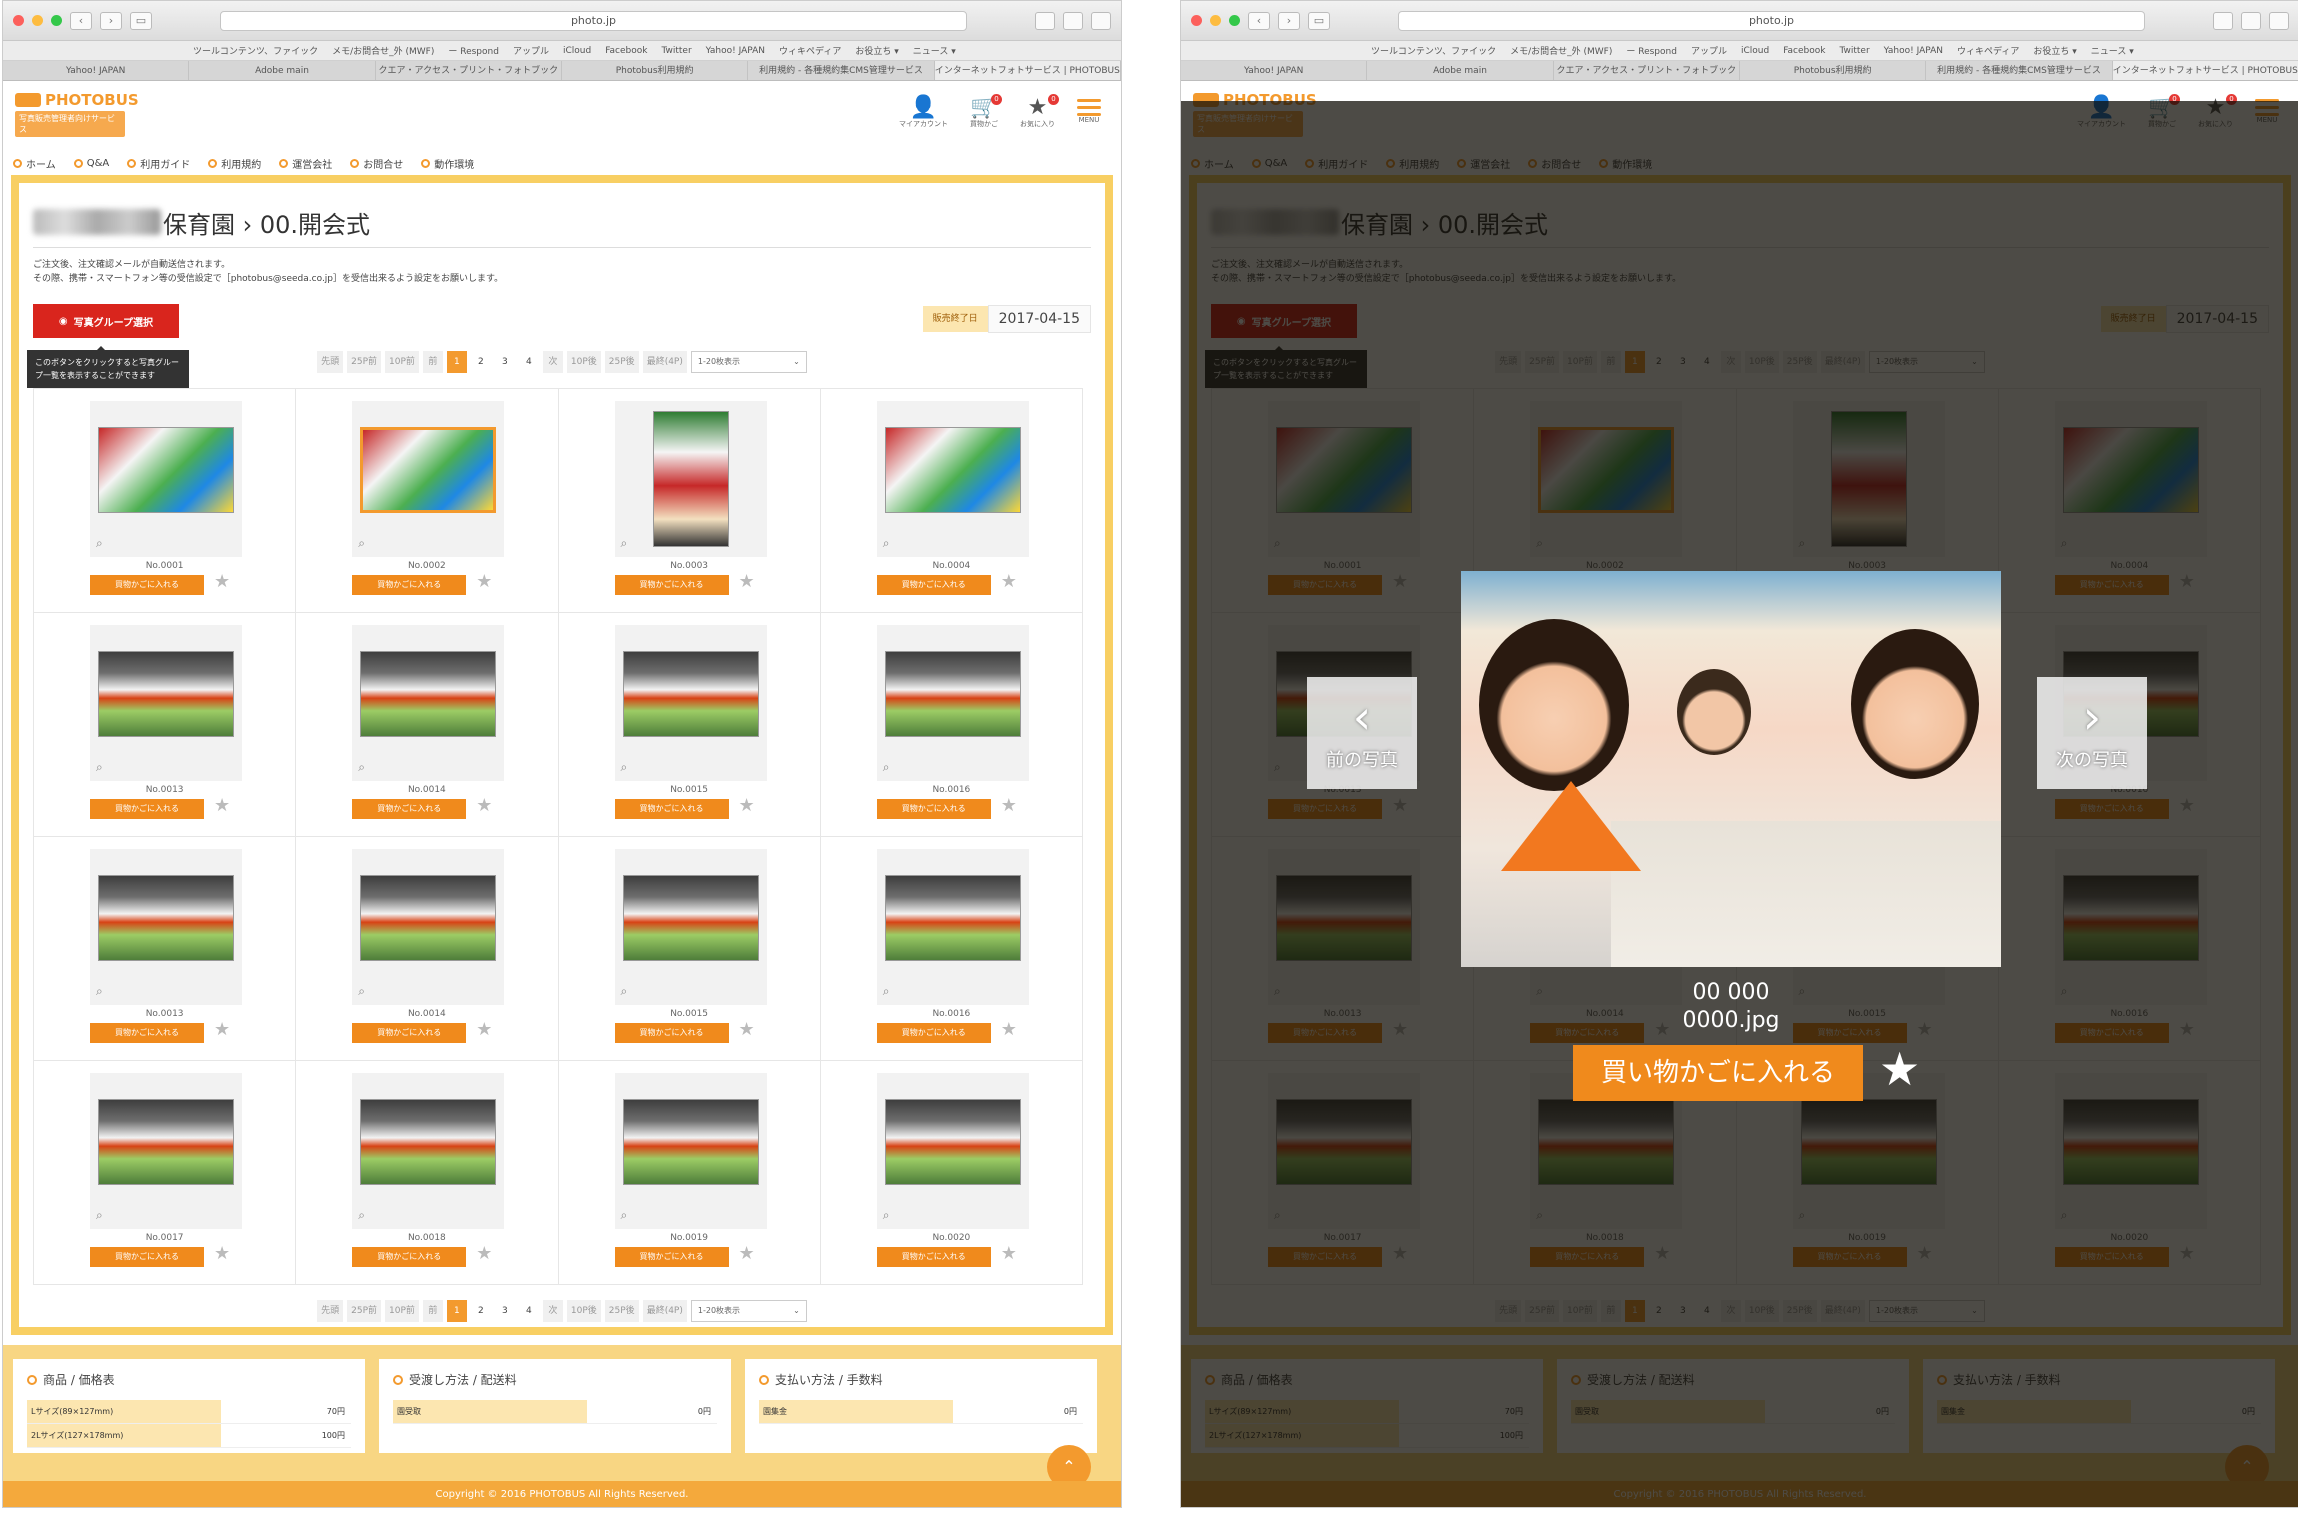 The width and height of the screenshot is (2298, 1516). What do you see at coordinates (504, 1311) in the screenshot?
I see `page-link: 3` at bounding box center [504, 1311].